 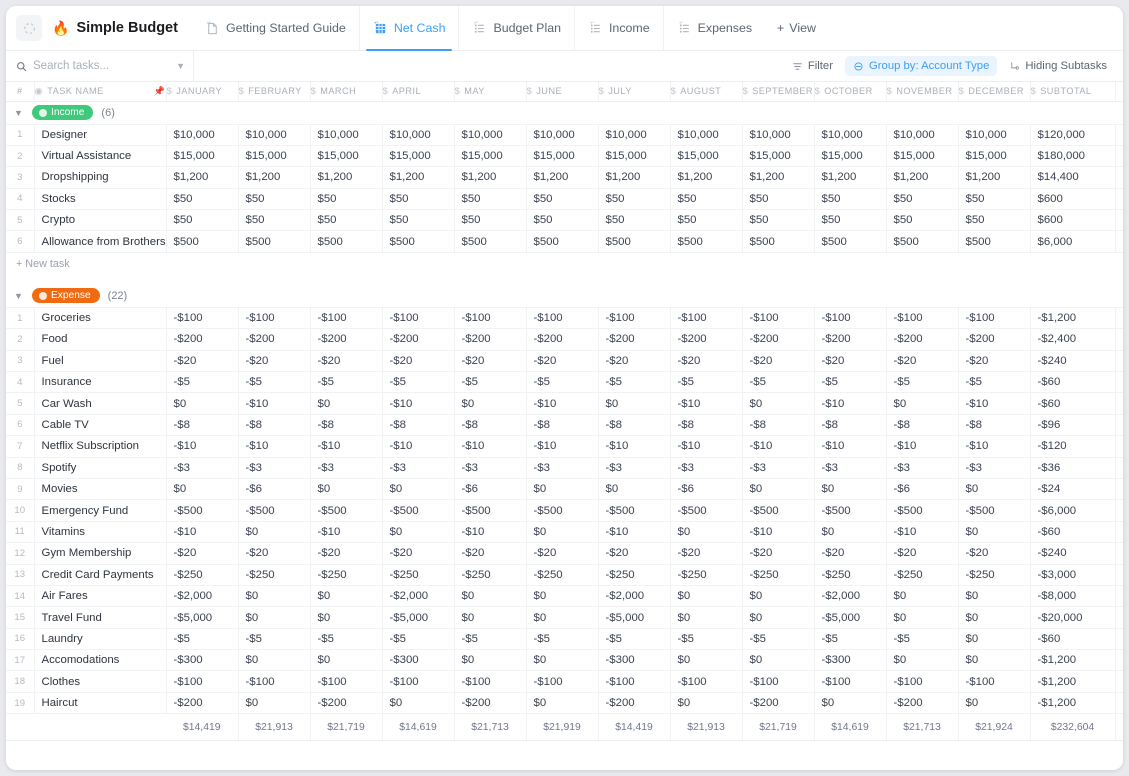 What do you see at coordinates (100, 199) in the screenshot?
I see `row-task-name: Stocks` at bounding box center [100, 199].